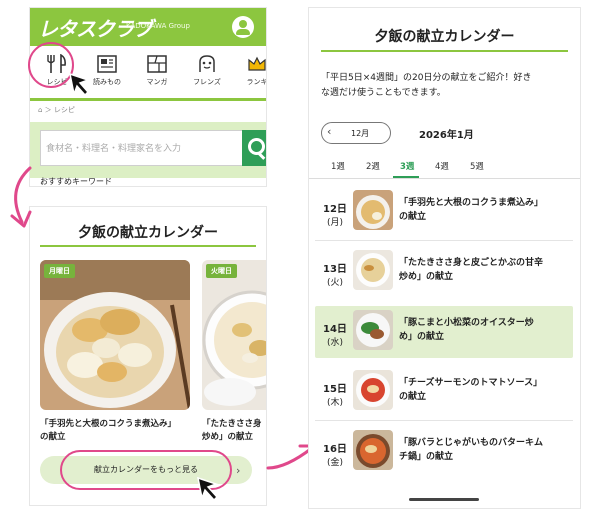 Image resolution: width=615 pixels, height=516 pixels. I want to click on intro-text: 「平日5日×4週間」の20日分の献立をご紹介！好き な週だけ使うこともできます。, so click(446, 86).